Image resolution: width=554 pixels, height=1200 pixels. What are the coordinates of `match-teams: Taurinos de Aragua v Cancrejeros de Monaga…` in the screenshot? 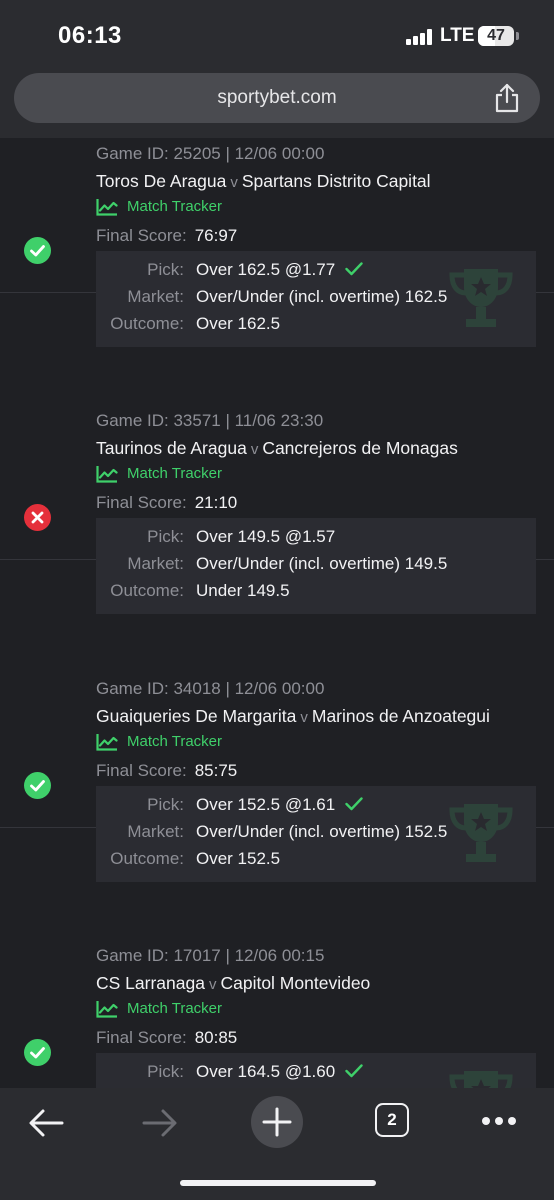 It's located at (277, 448).